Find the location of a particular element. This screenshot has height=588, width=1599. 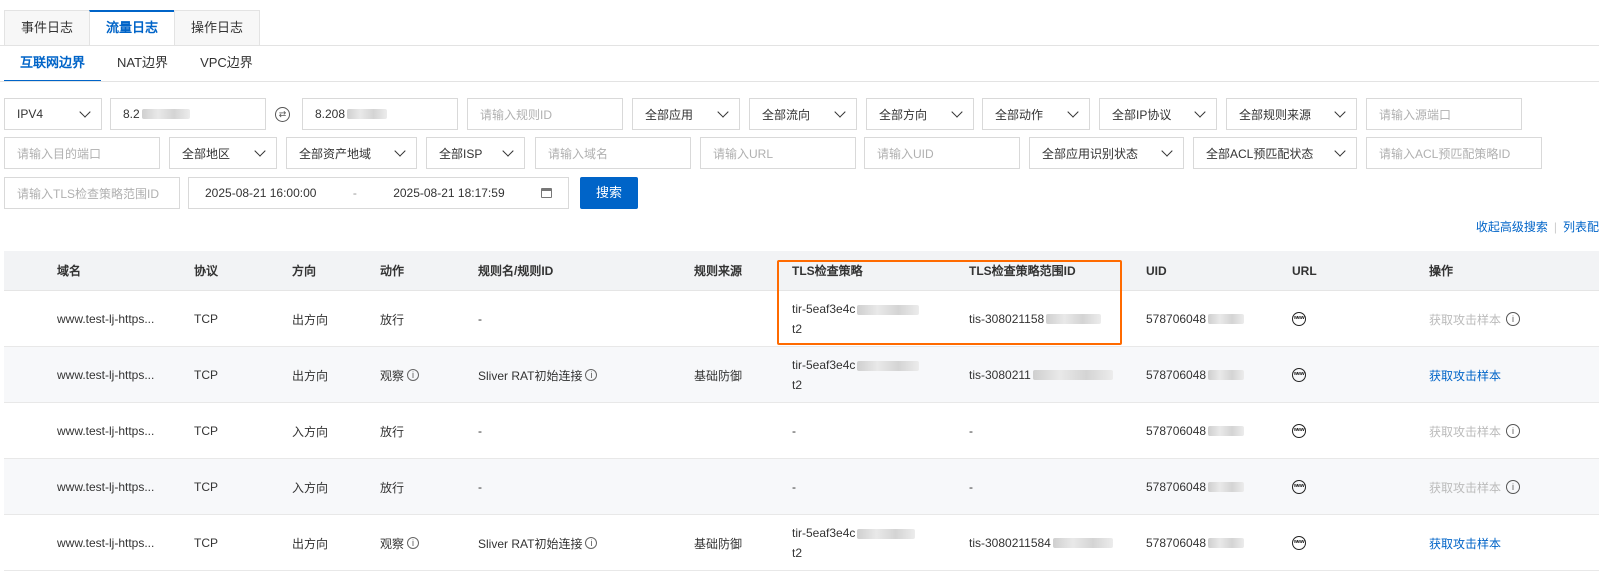

tls-policy-line: tir-5eaf3e4c is located at coordinates (856, 309).